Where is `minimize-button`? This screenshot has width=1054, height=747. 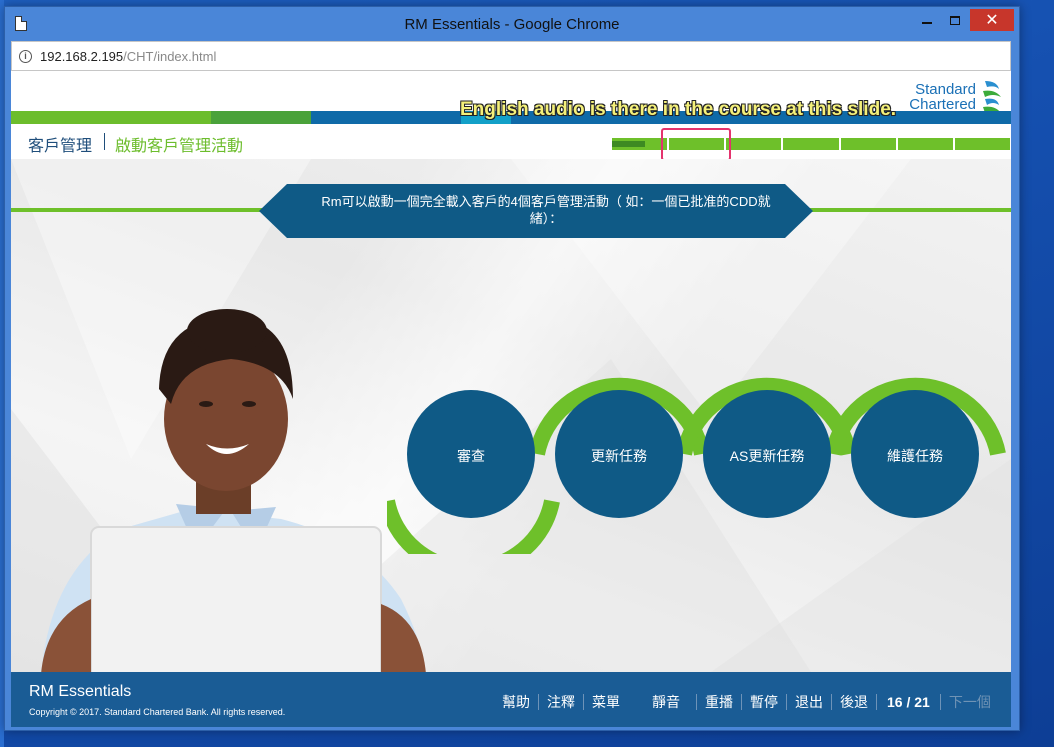 minimize-button is located at coordinates (927, 20).